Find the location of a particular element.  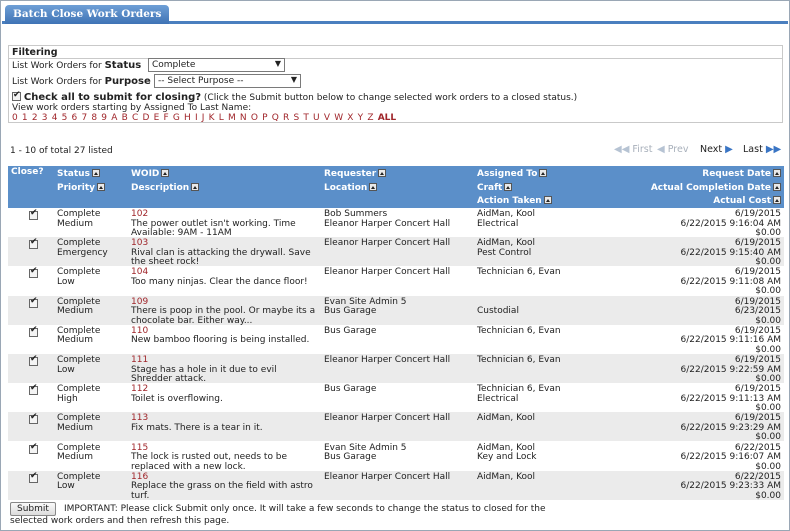

letter-link: J is located at coordinates (203, 118).